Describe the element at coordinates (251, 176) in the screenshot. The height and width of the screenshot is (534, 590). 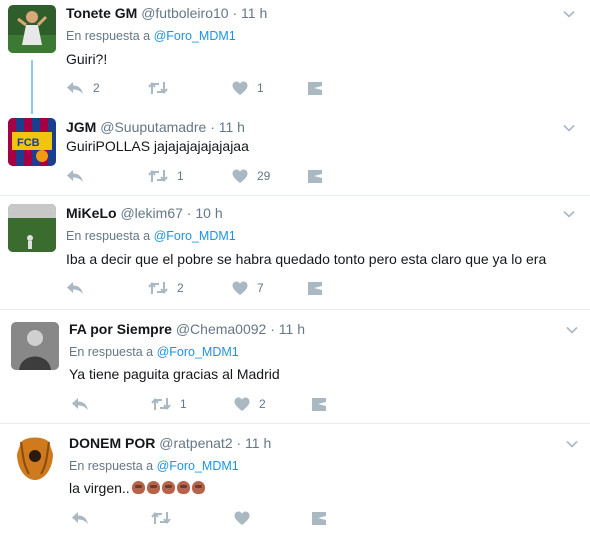
I see `like-button: 29` at that location.